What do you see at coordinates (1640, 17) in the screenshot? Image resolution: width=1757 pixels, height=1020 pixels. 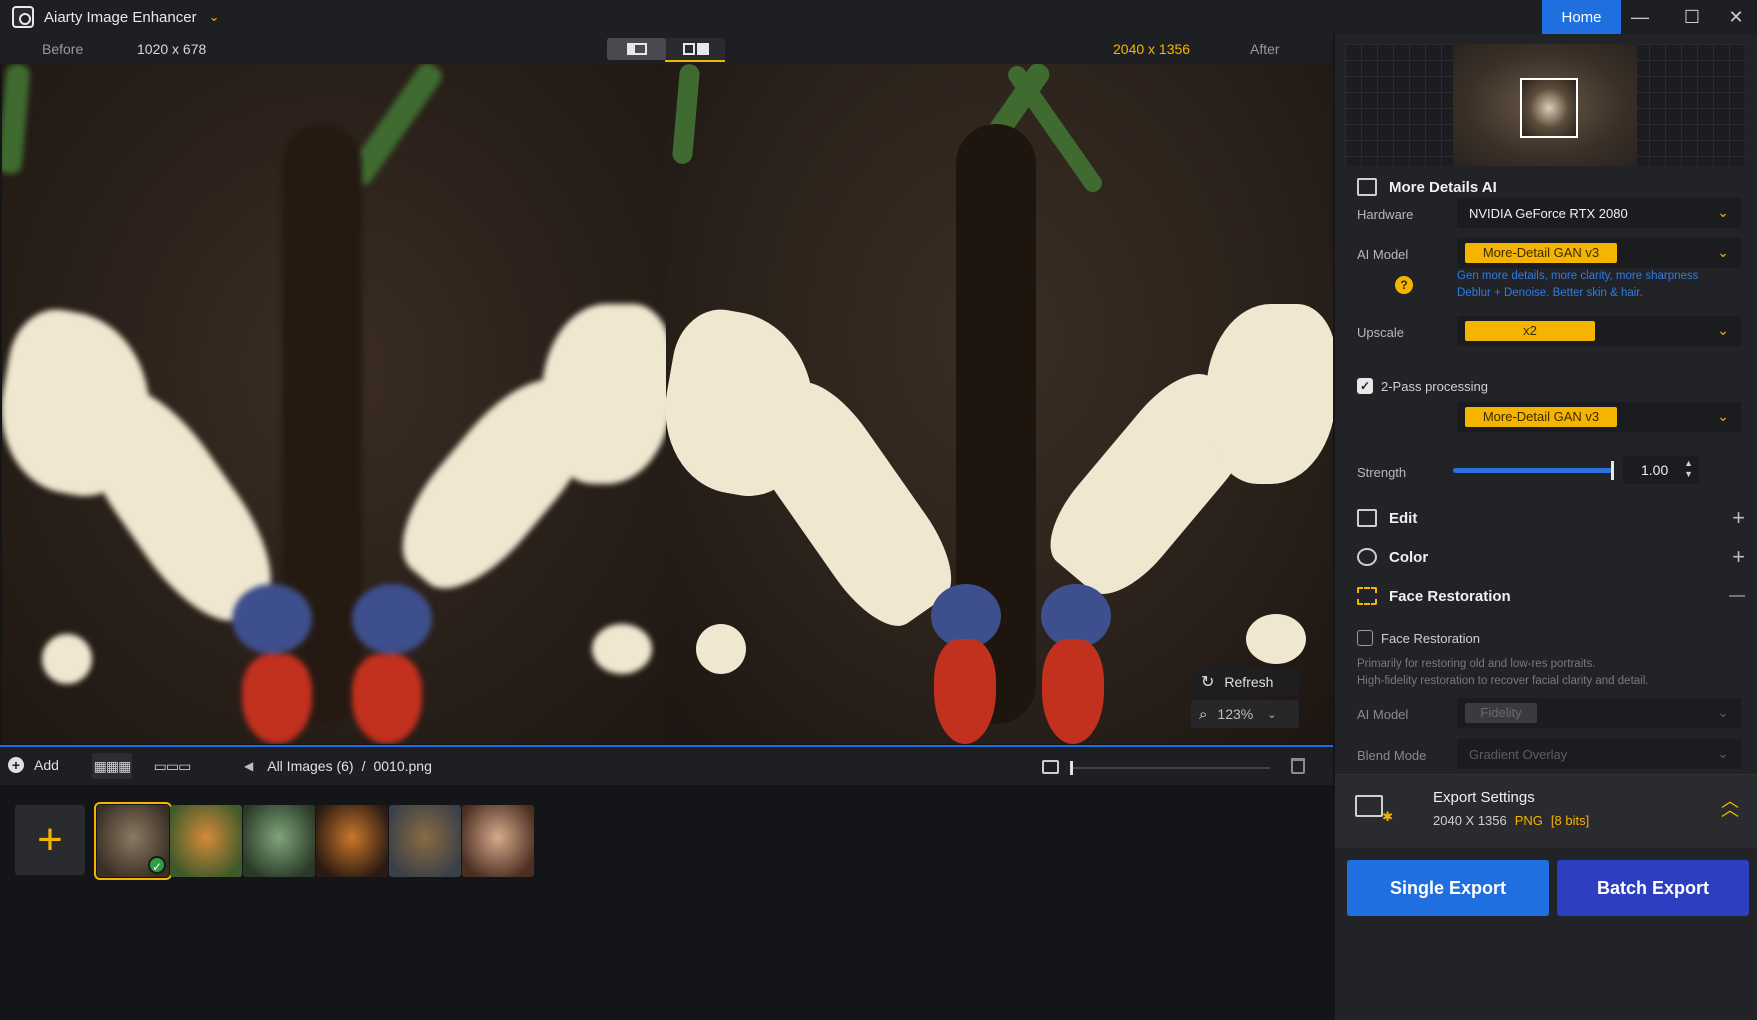 I see `minimize-button: —` at bounding box center [1640, 17].